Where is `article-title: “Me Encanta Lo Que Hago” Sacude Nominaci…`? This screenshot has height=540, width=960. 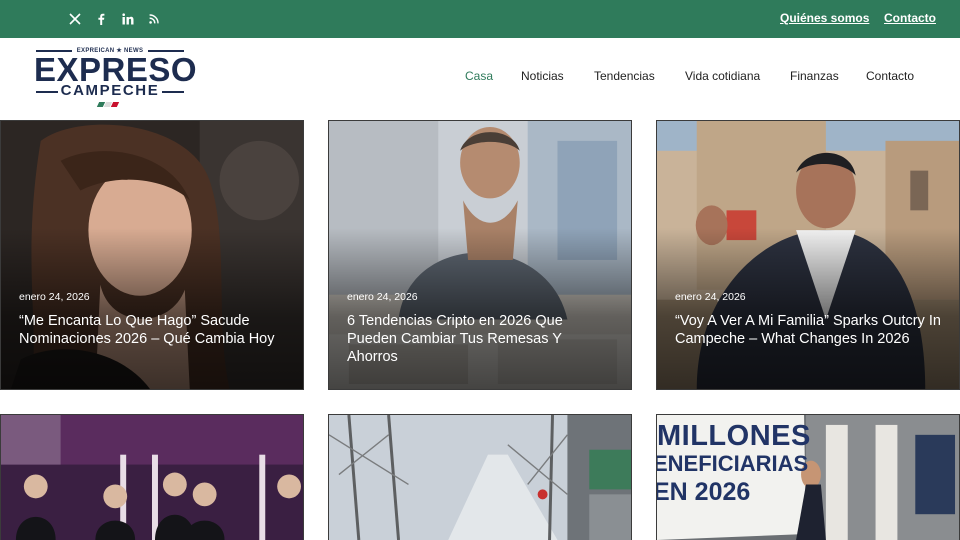 article-title: “Me Encanta Lo Que Hago” Sacude Nominaci… is located at coordinates (153, 330).